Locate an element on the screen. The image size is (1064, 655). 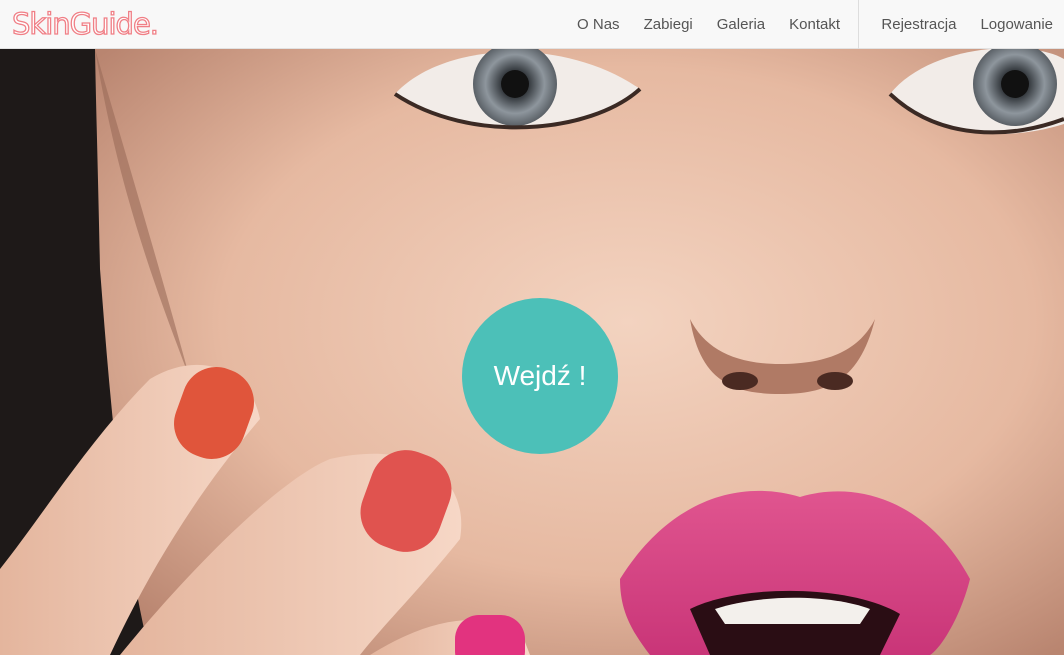
main-nav: O Nas Zabiegi Galeria Kontakt is located at coordinates (708, 24).